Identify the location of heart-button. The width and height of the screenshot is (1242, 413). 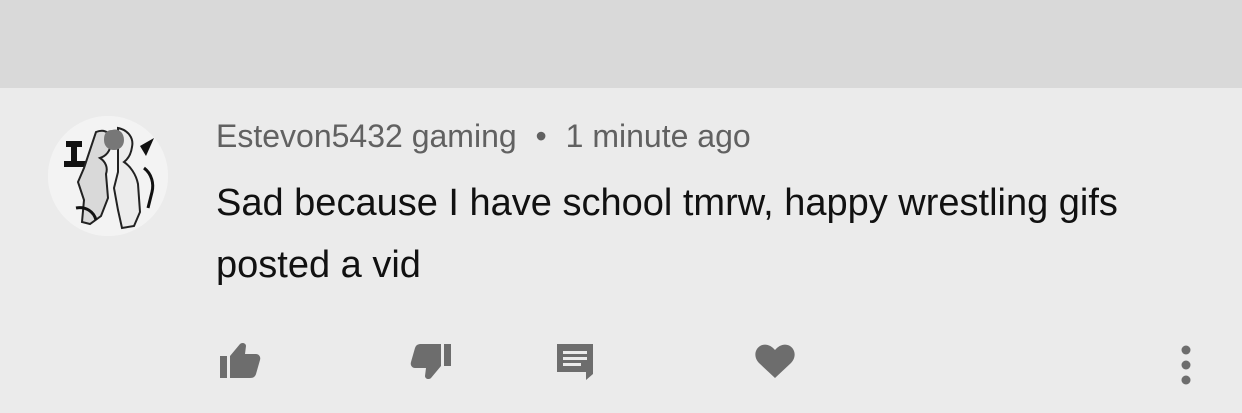
(775, 361).